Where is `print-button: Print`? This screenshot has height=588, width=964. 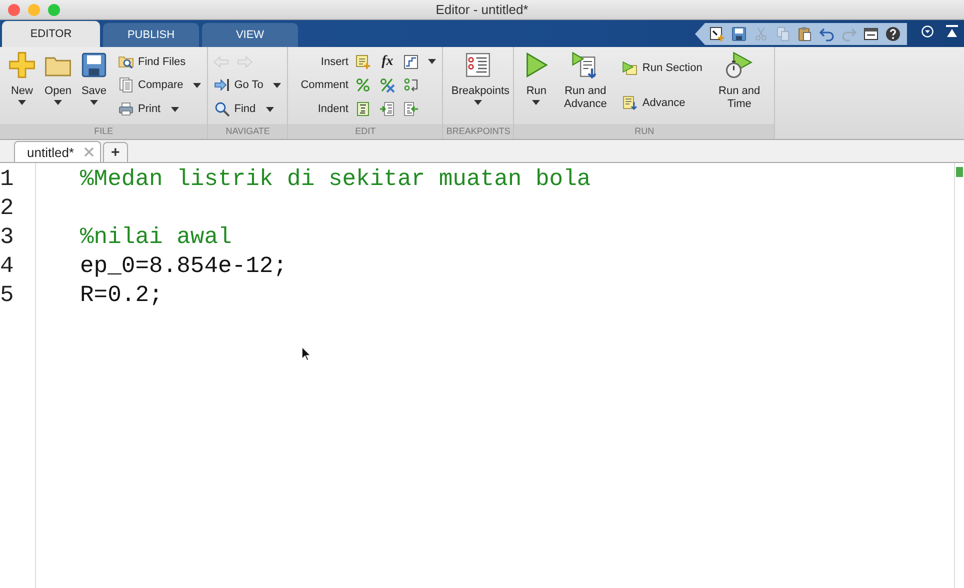 print-button: Print is located at coordinates (160, 109).